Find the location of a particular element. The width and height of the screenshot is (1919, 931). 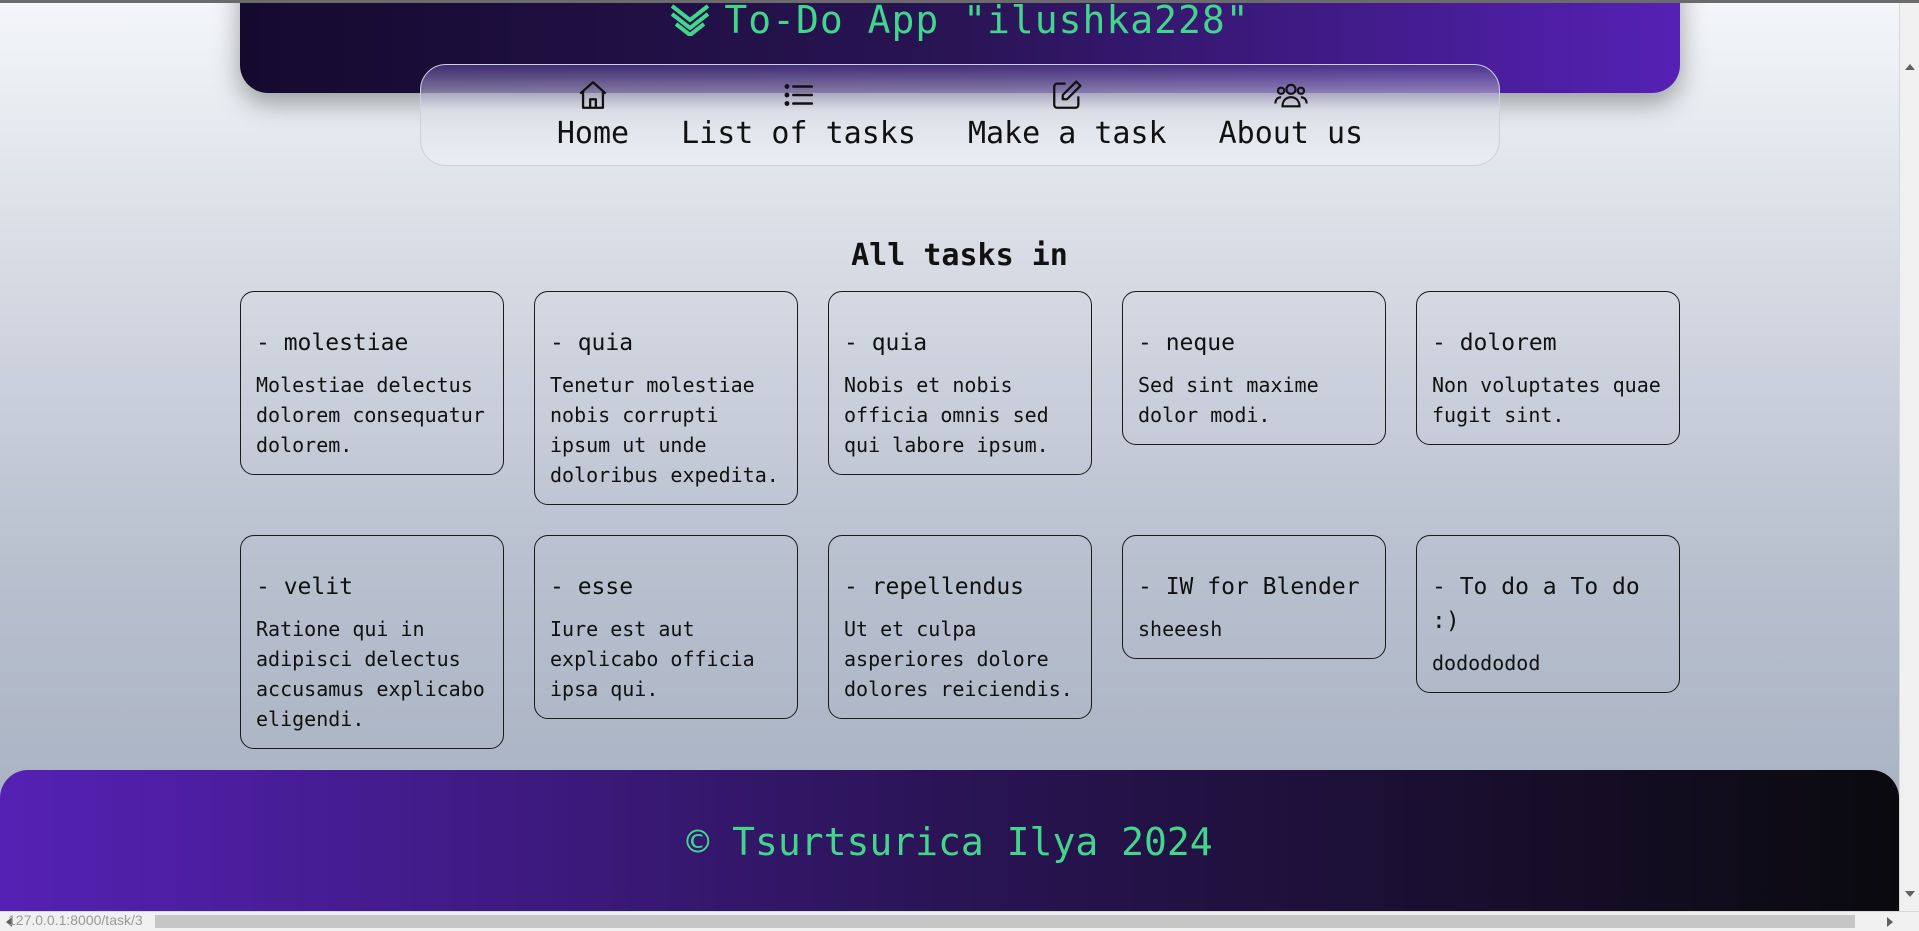

task-description: Iure est aut explicabo officia ipsa qui. is located at coordinates (652, 659).